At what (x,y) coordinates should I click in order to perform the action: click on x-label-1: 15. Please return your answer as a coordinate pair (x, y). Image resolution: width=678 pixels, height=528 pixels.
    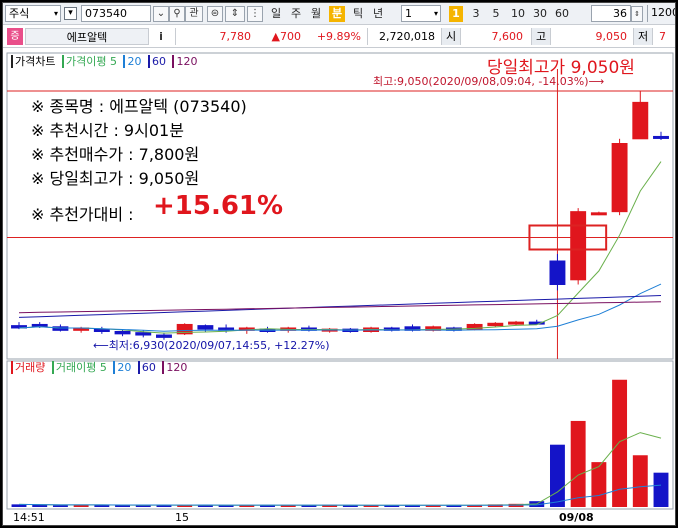
    Looking at the image, I should click on (182, 517).